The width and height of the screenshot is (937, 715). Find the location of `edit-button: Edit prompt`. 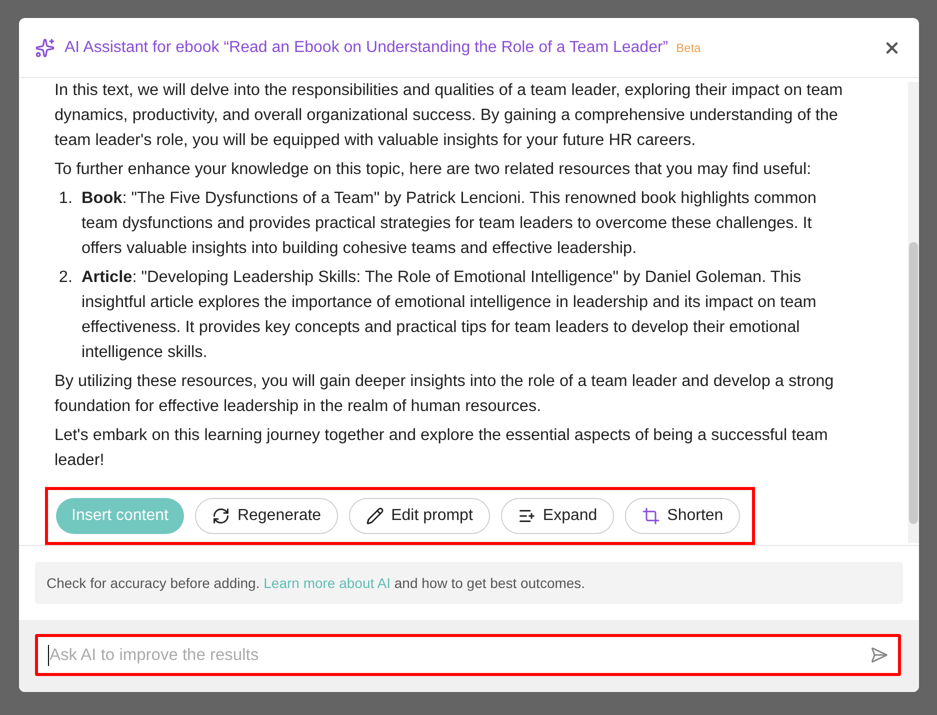

edit-button: Edit prompt is located at coordinates (419, 516).